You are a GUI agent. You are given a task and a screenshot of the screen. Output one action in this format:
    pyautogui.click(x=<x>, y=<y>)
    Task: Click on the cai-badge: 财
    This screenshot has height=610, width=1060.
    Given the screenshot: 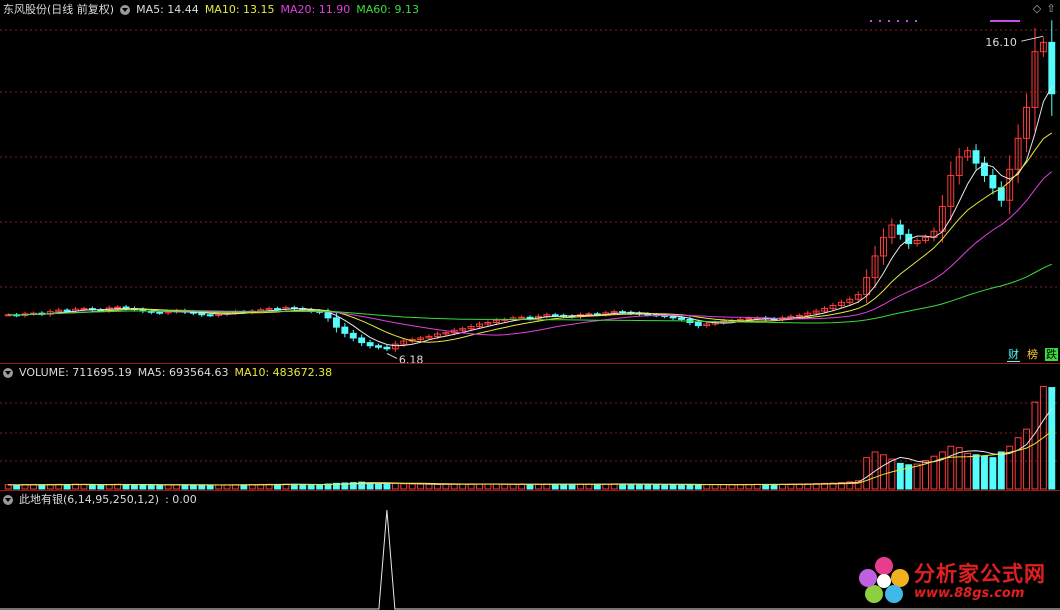 What is the action you would take?
    pyautogui.click(x=1013, y=355)
    